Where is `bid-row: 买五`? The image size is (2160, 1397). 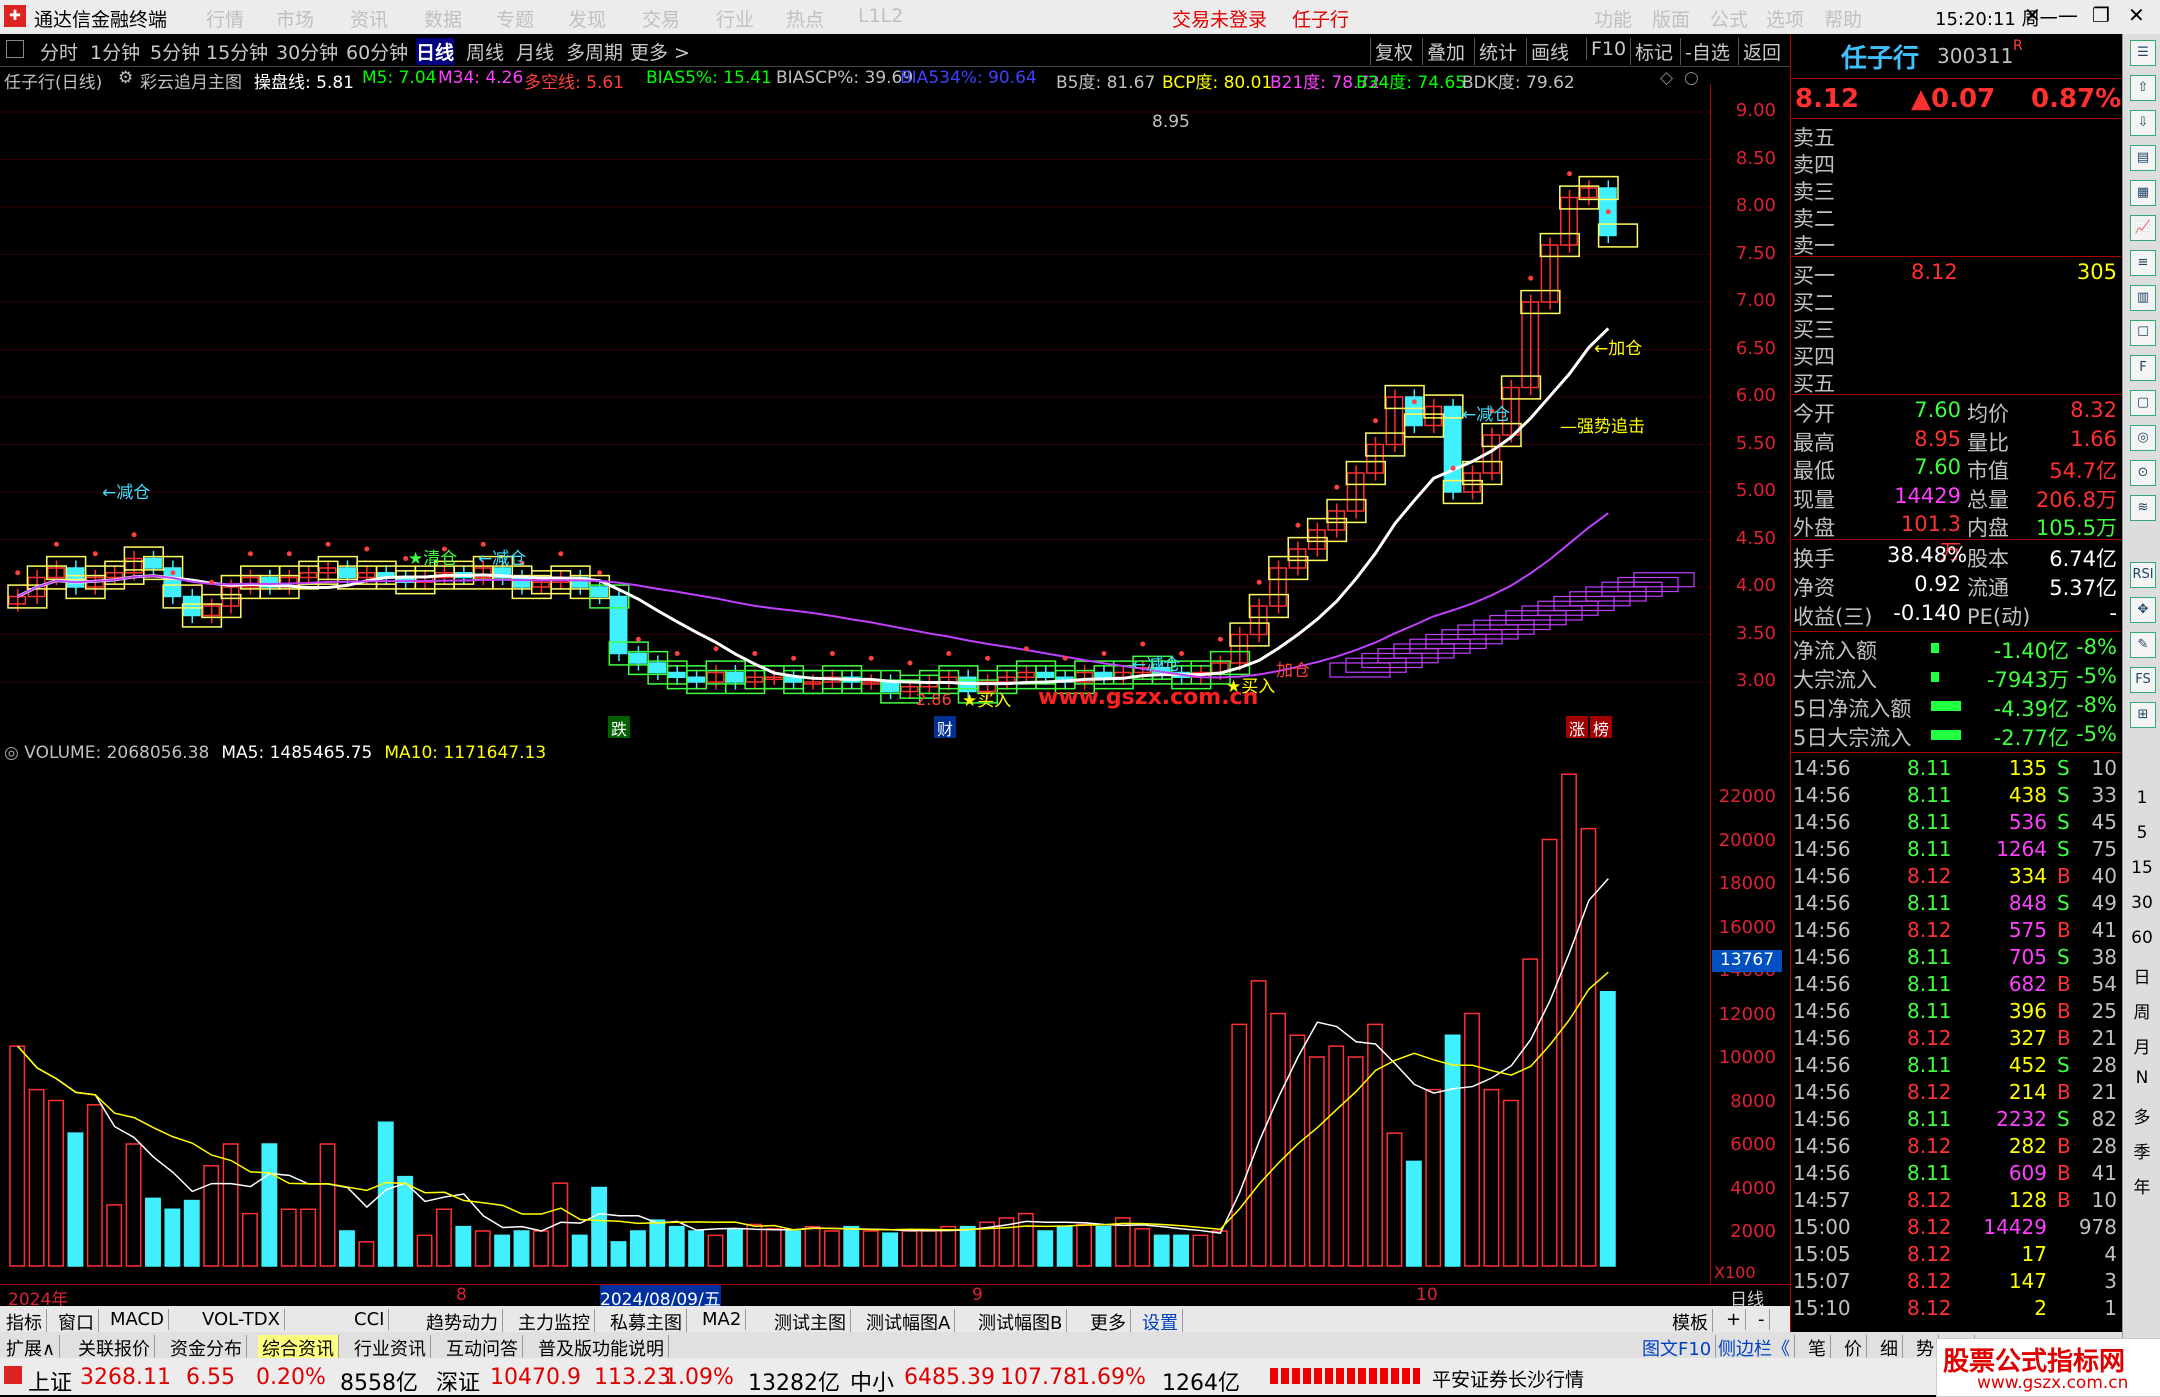
bid-row: 买五 is located at coordinates (1956, 382).